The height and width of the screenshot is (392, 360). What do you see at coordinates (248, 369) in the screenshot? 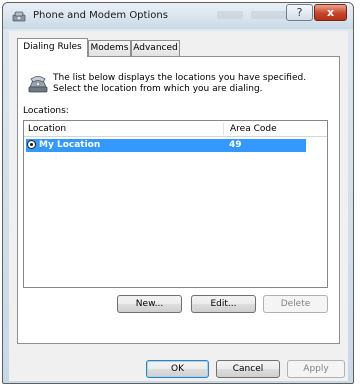
I see `cancel-button: Cancel` at bounding box center [248, 369].